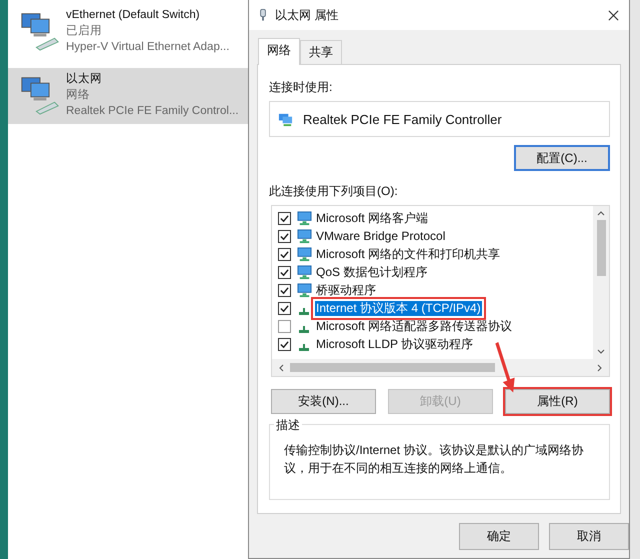 Image resolution: width=640 pixels, height=559 pixels. What do you see at coordinates (380, 236) in the screenshot?
I see `component-item: VMware Bridge Protocol` at bounding box center [380, 236].